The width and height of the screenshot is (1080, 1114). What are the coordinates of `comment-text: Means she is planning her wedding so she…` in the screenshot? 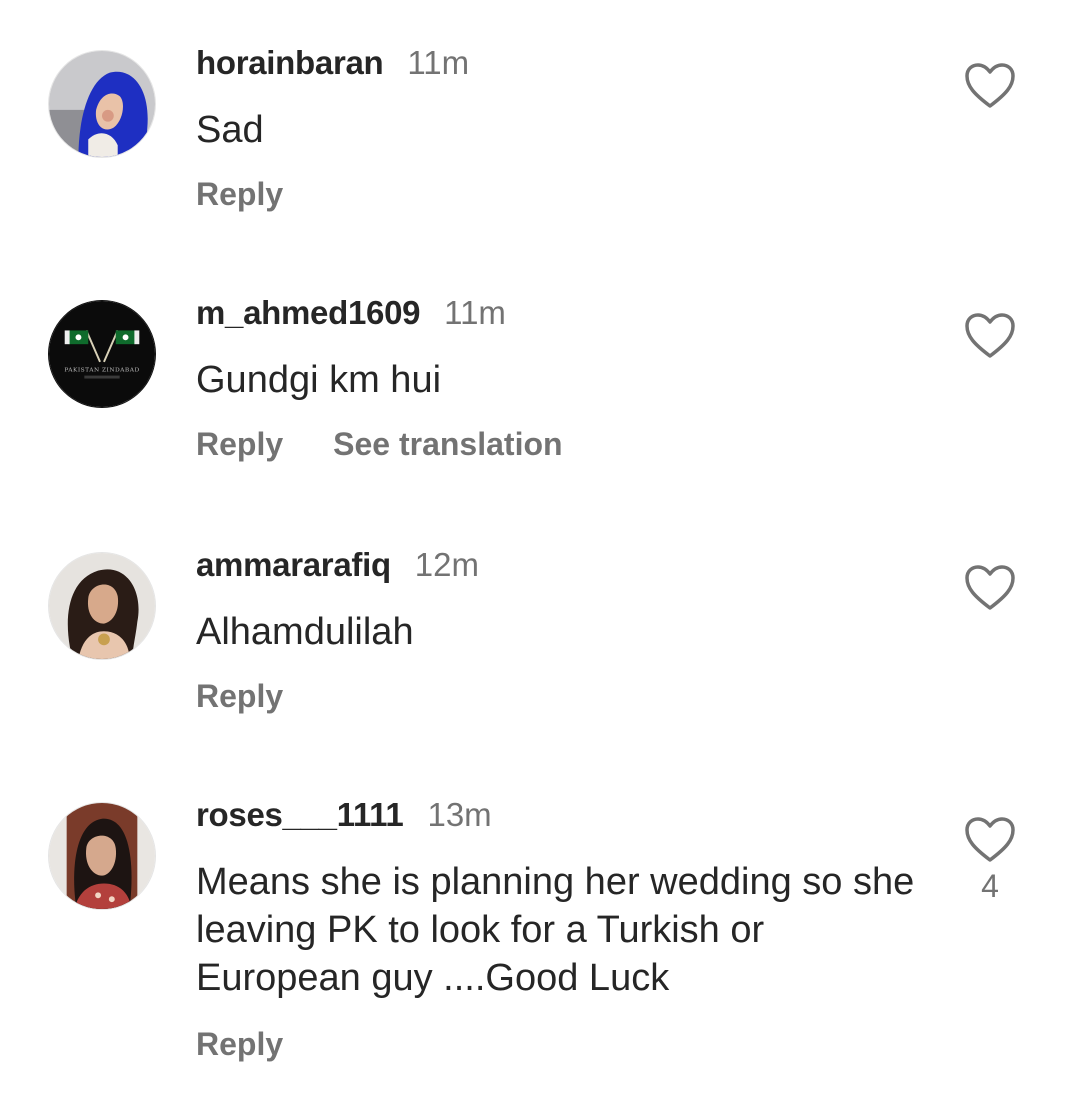 It's located at (555, 930).